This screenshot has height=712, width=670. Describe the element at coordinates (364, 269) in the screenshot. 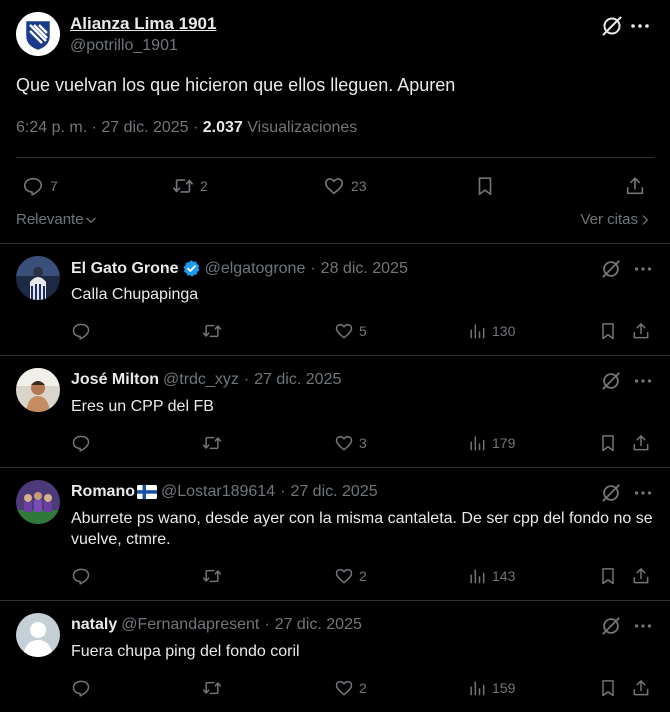

I see `reply-date: 28 dic. 2025` at that location.